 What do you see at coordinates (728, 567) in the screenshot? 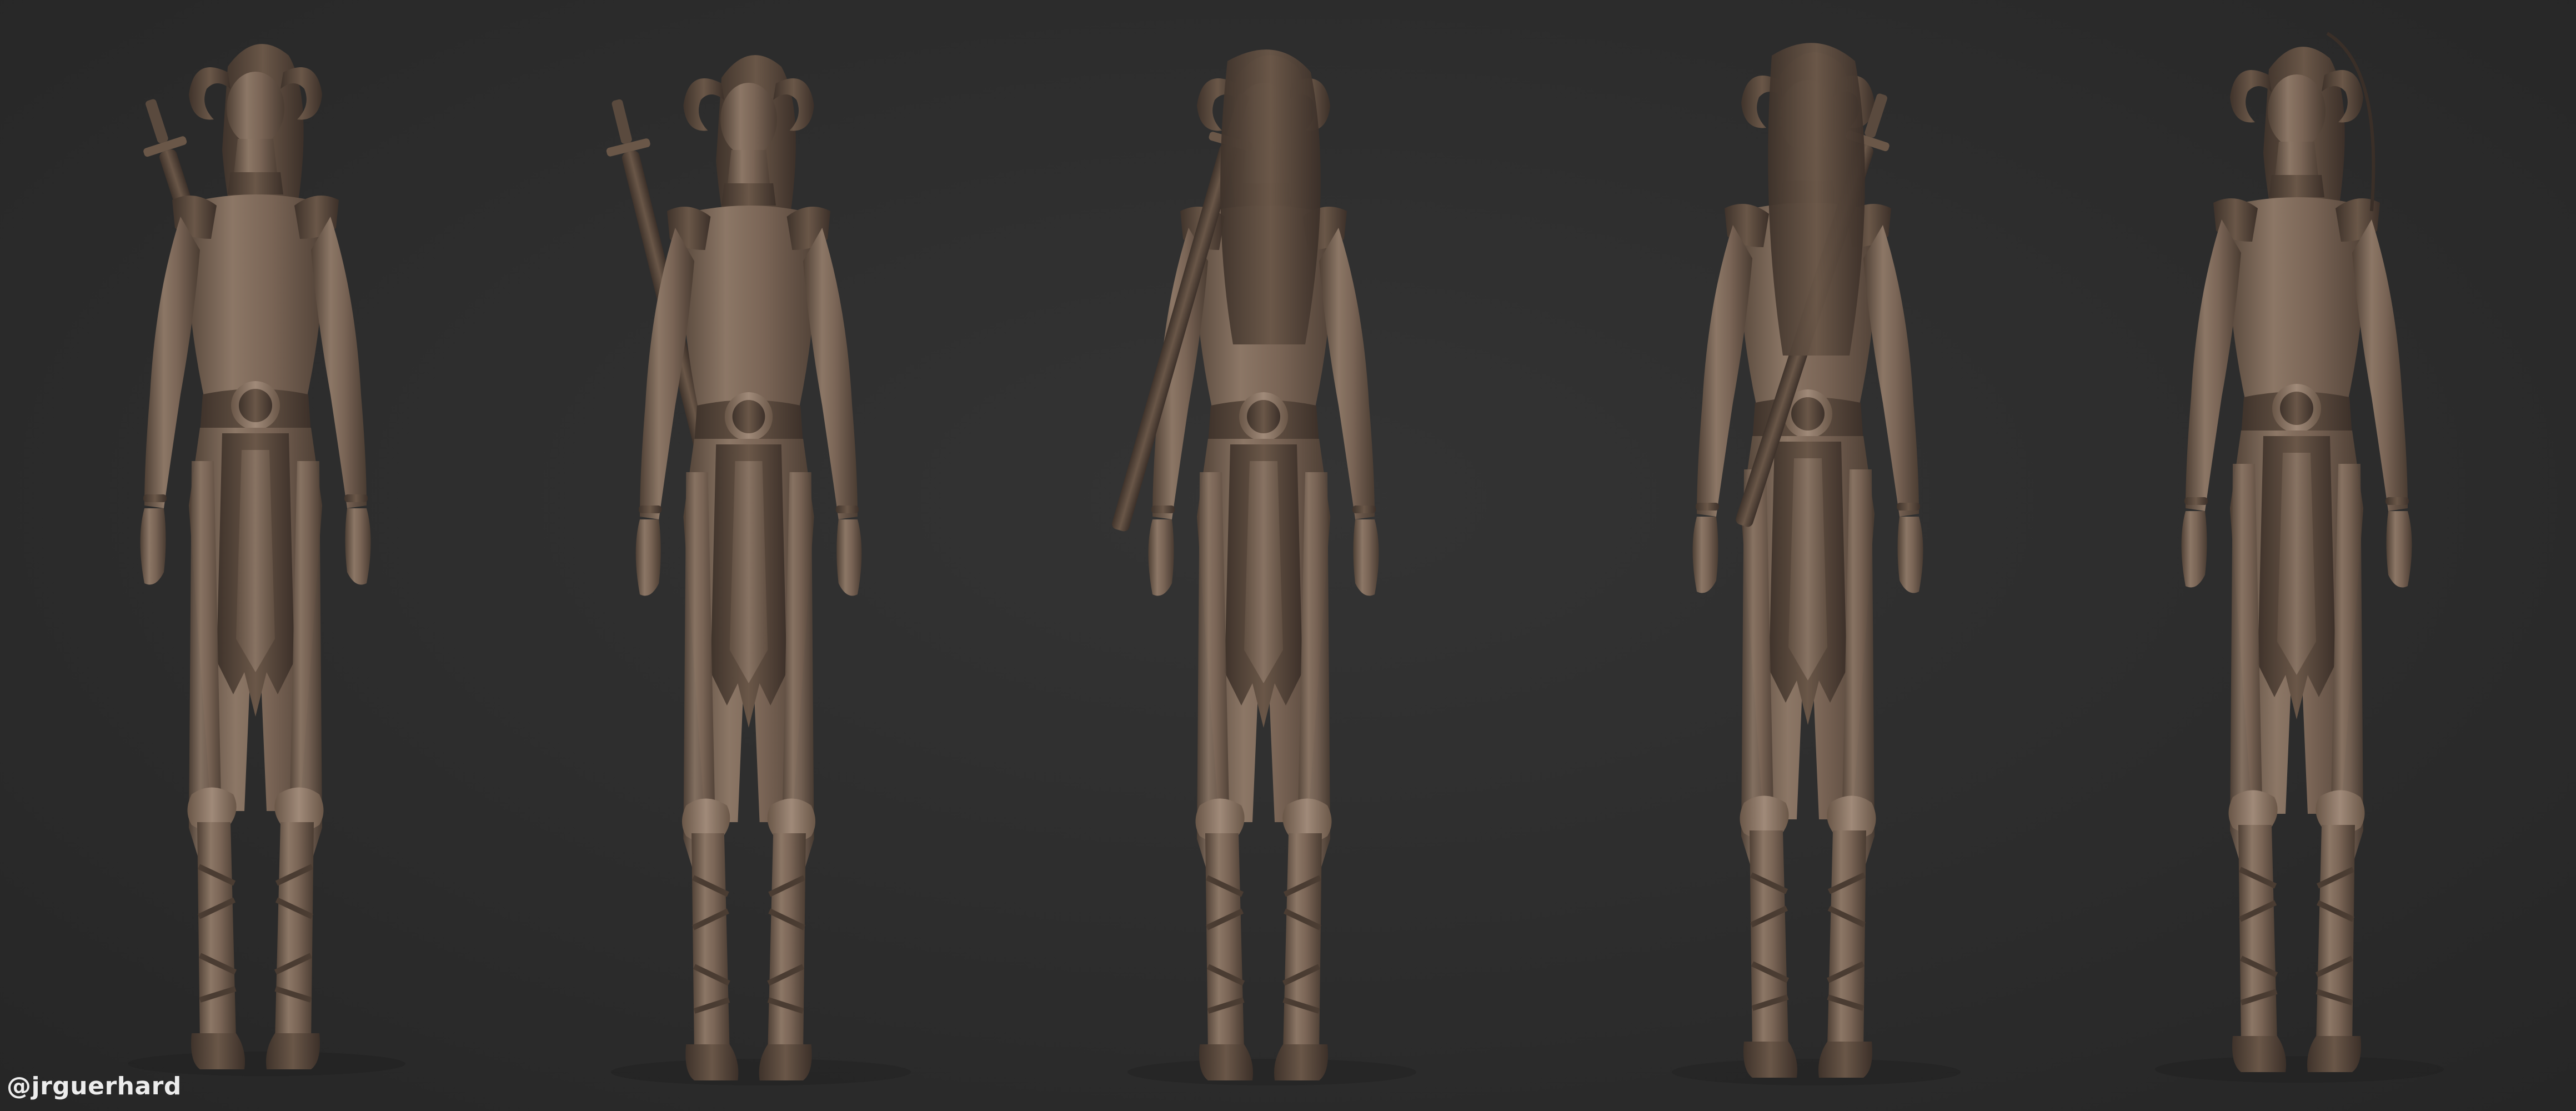
I see `figure-view-three-quarter-right` at bounding box center [728, 567].